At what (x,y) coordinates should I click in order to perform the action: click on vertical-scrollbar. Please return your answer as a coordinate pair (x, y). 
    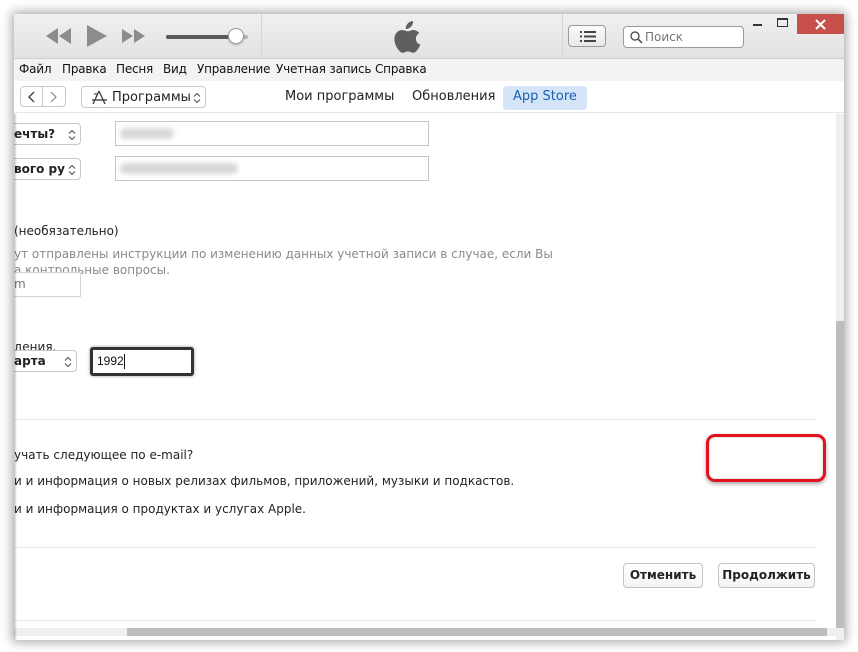
    Looking at the image, I should click on (840, 371).